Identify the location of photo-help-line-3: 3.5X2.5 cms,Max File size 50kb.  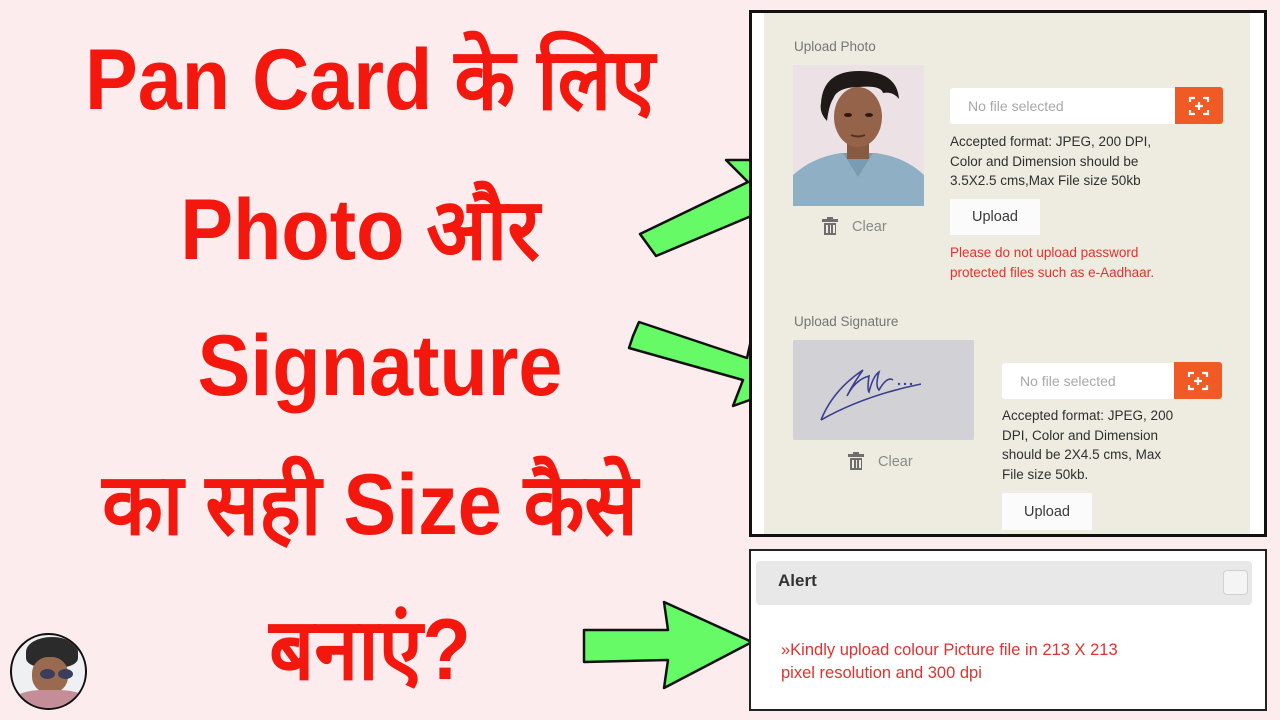
(1045, 180).